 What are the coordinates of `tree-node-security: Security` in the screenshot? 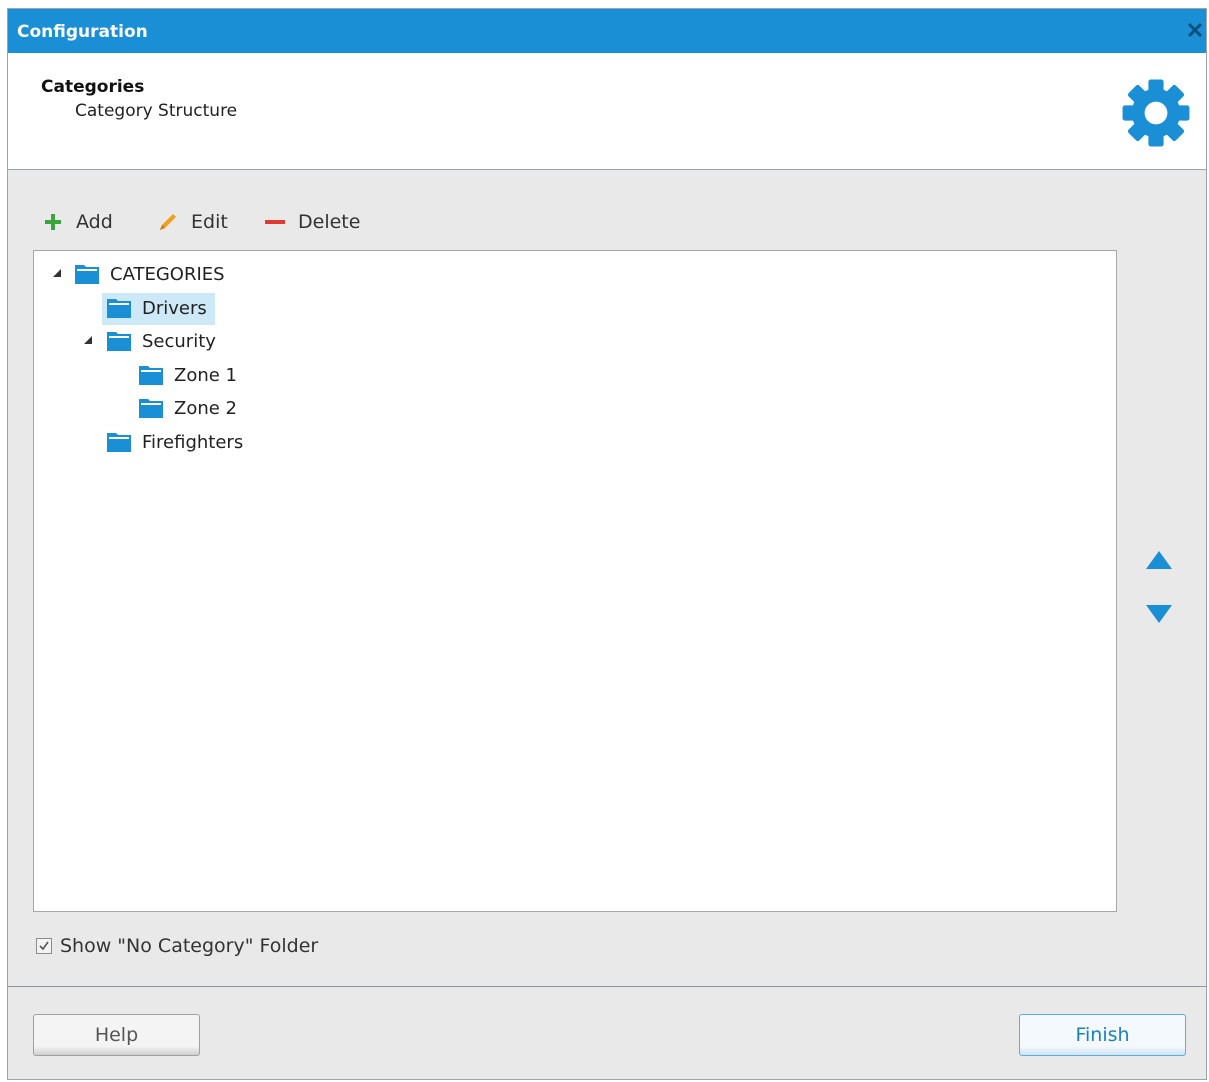 It's located at (163, 341).